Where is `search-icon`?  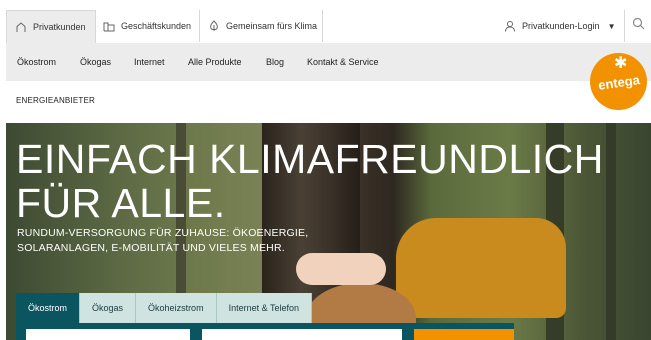
search-icon is located at coordinates (638, 26).